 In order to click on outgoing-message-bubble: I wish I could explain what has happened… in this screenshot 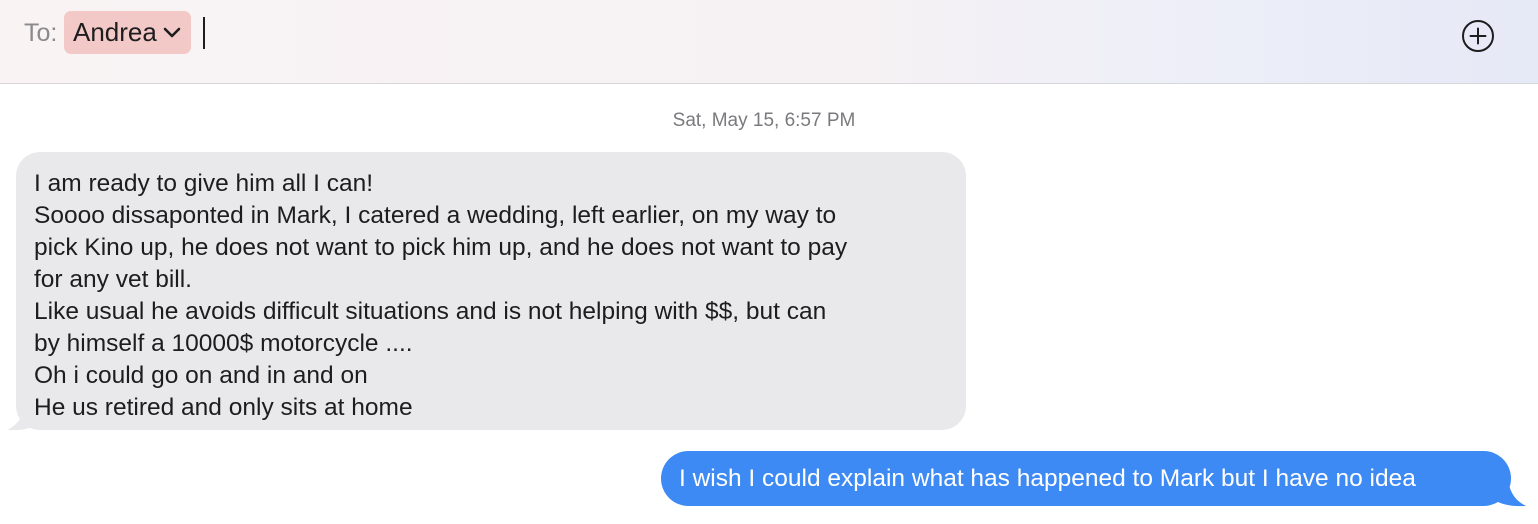, I will do `click(1086, 478)`.